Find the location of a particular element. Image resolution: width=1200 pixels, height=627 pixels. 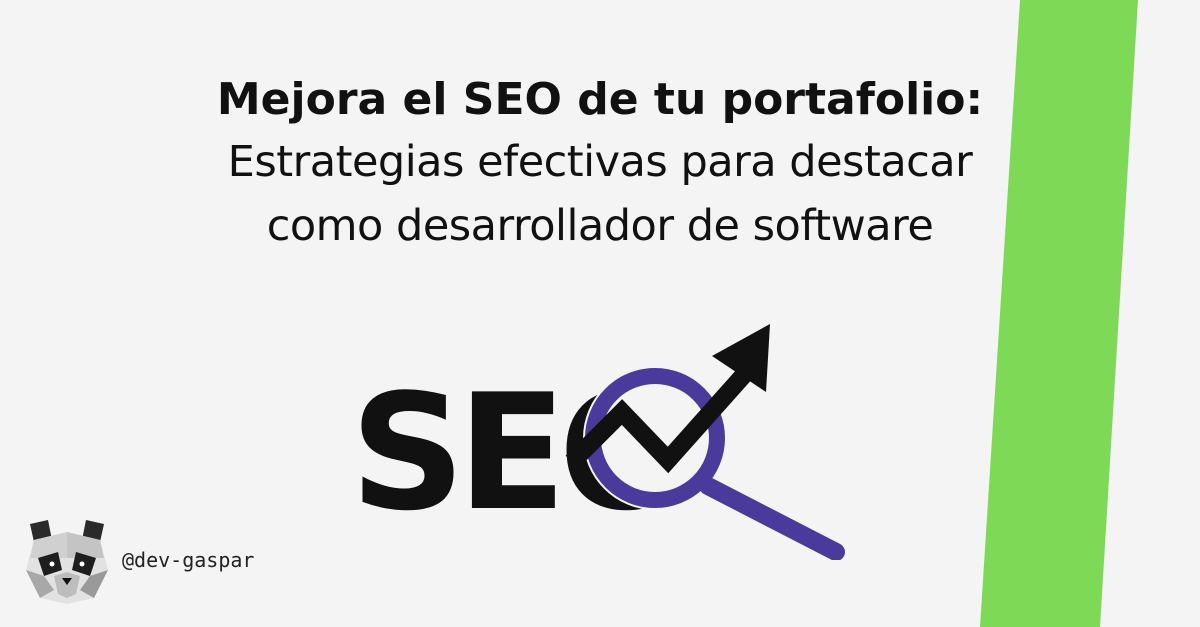

title-line-1: Mejora el SEO de tu portafolio: is located at coordinates (600, 99).